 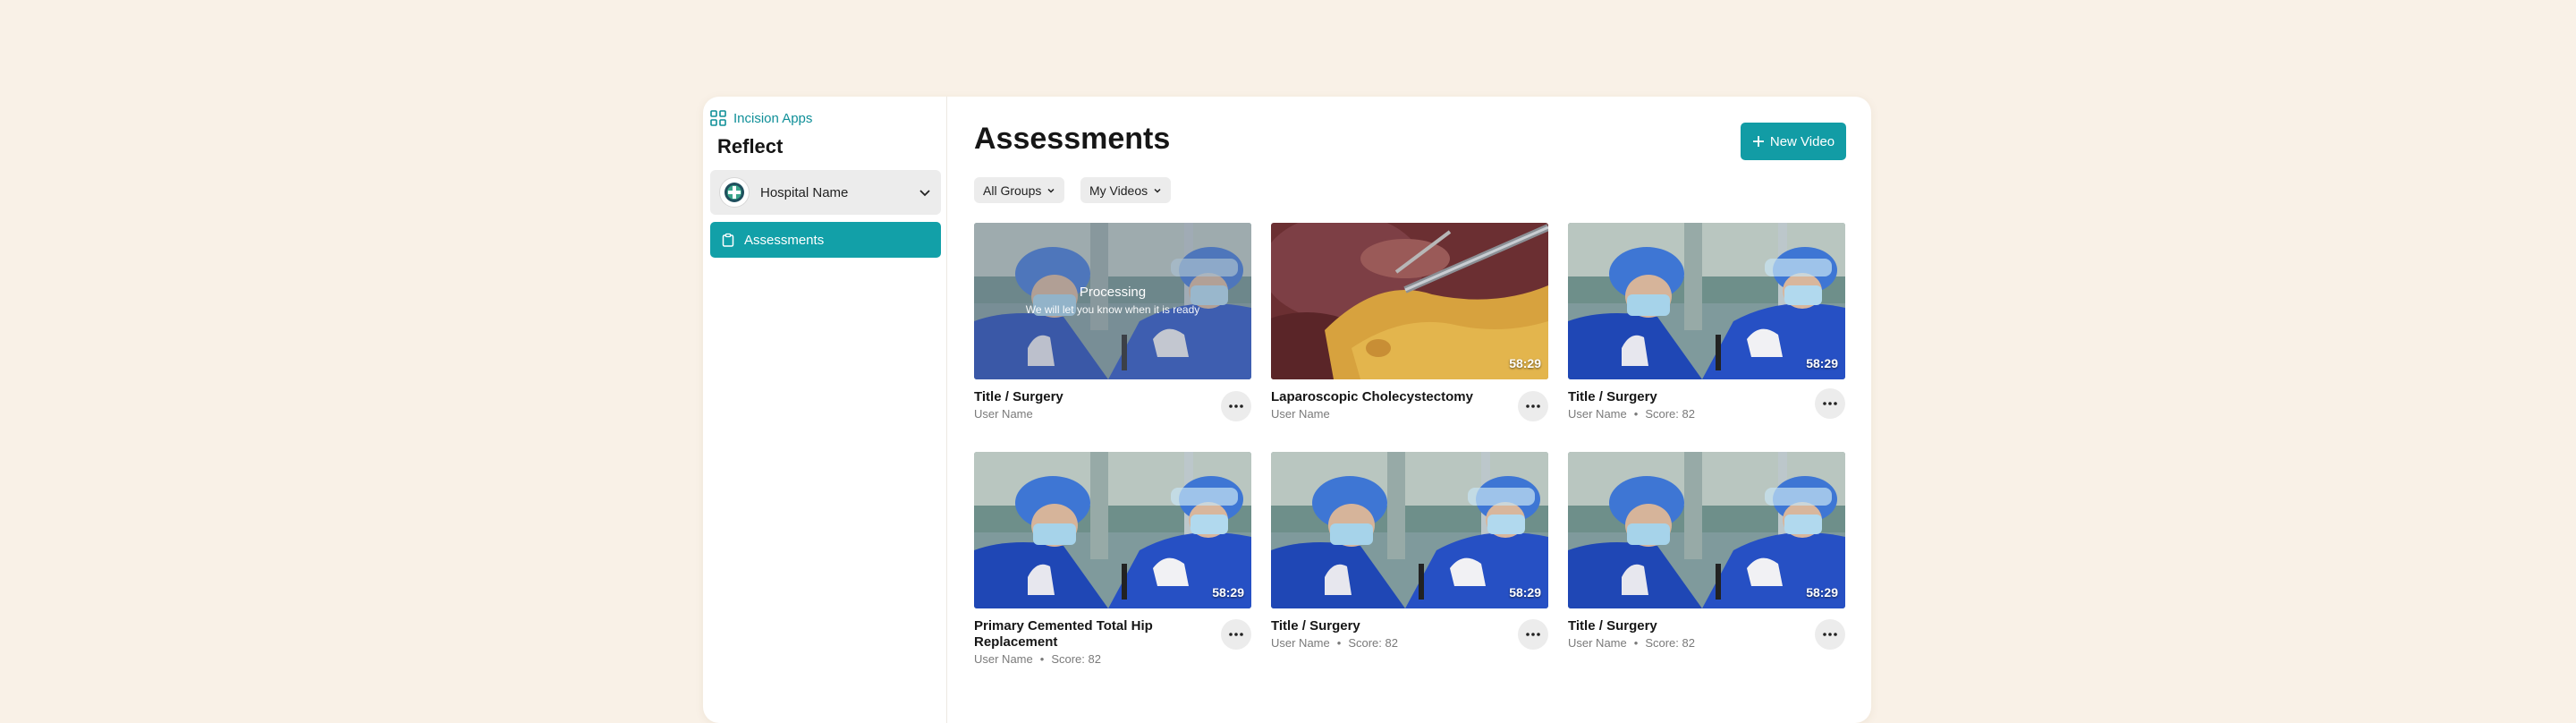 What do you see at coordinates (734, 193) in the screenshot?
I see `hospital-logo-icon` at bounding box center [734, 193].